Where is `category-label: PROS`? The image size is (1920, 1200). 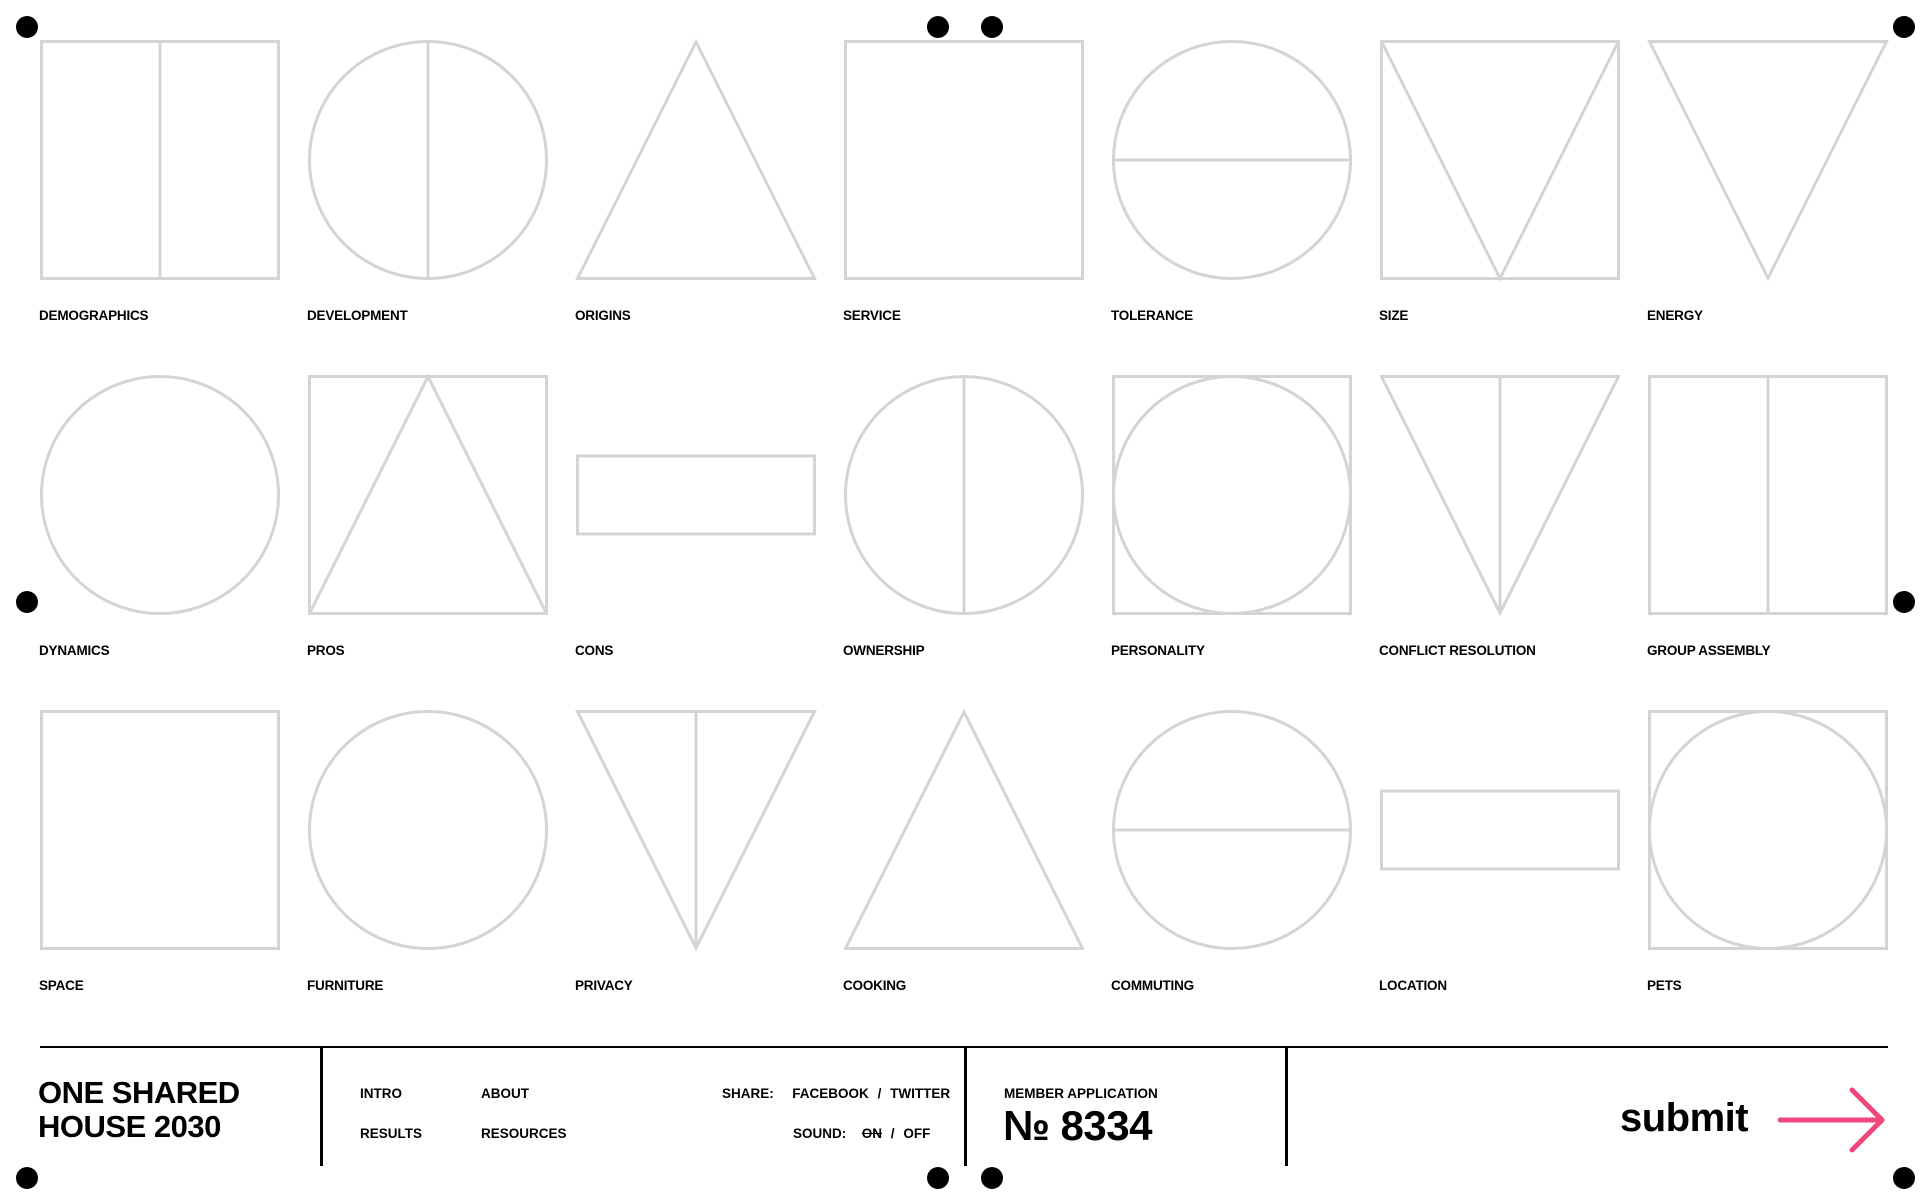
category-label: PROS is located at coordinates (326, 650).